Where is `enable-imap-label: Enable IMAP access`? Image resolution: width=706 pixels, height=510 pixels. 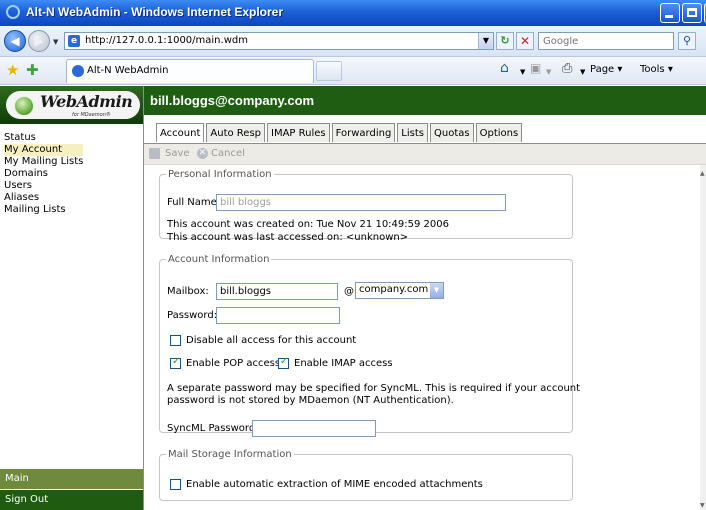 enable-imap-label: Enable IMAP access is located at coordinates (343, 363).